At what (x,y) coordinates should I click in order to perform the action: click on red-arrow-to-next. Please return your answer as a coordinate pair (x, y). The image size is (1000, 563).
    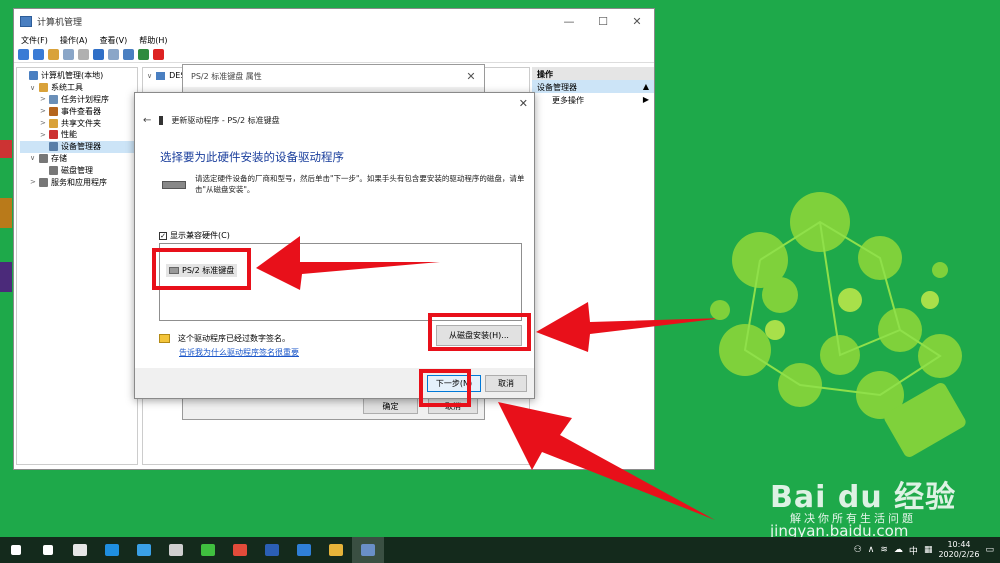
    Looking at the image, I should click on (606, 461).